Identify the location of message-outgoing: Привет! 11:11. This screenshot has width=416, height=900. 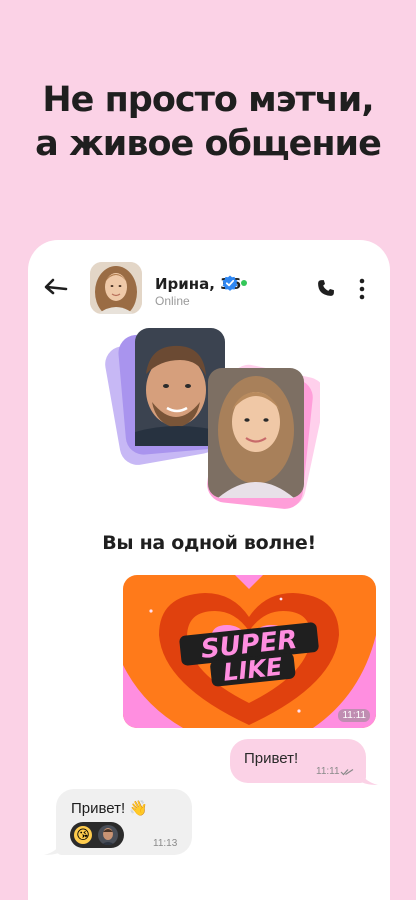
(298, 761).